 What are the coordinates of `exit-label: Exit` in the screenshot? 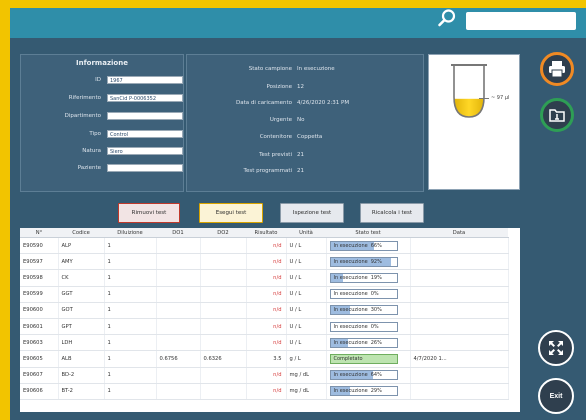 It's located at (556, 396).